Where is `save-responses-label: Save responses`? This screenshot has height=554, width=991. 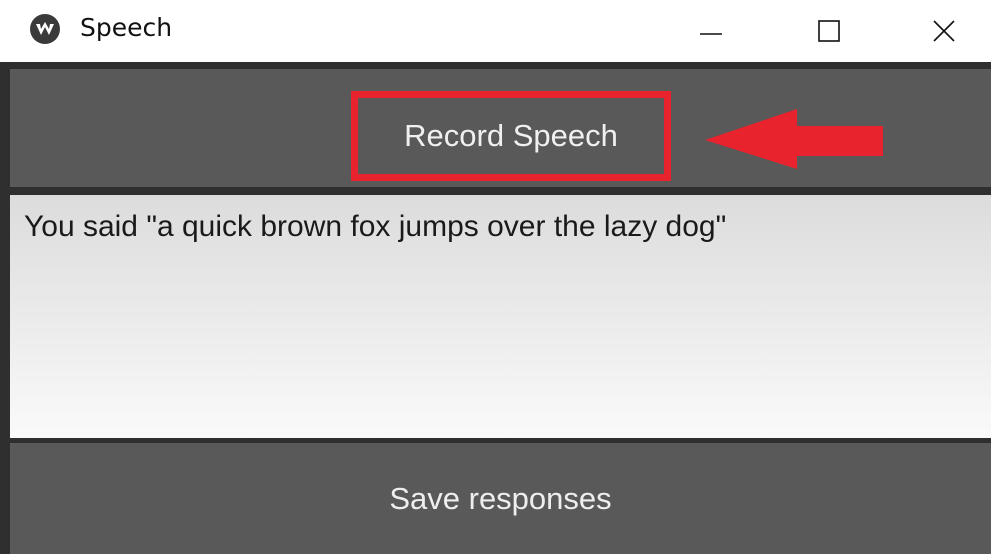
save-responses-label: Save responses is located at coordinates (500, 498).